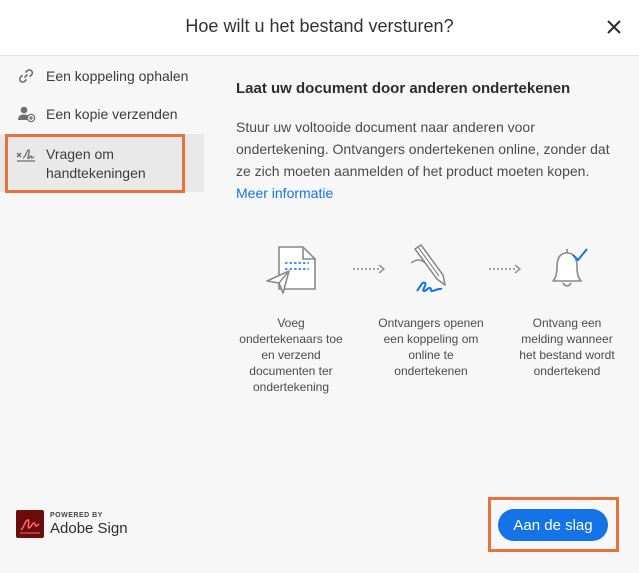  Describe the element at coordinates (26, 76) in the screenshot. I see `link-icon` at that location.